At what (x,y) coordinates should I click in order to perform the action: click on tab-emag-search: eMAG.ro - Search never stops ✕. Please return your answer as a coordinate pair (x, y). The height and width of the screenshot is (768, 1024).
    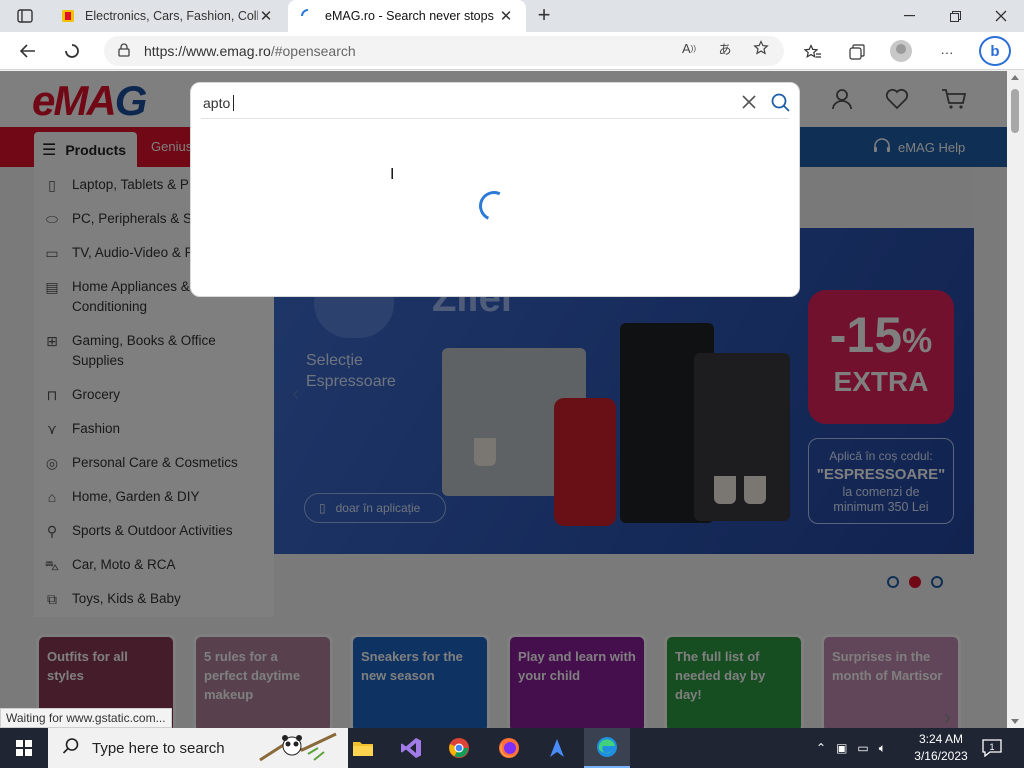
    Looking at the image, I should click on (407, 16).